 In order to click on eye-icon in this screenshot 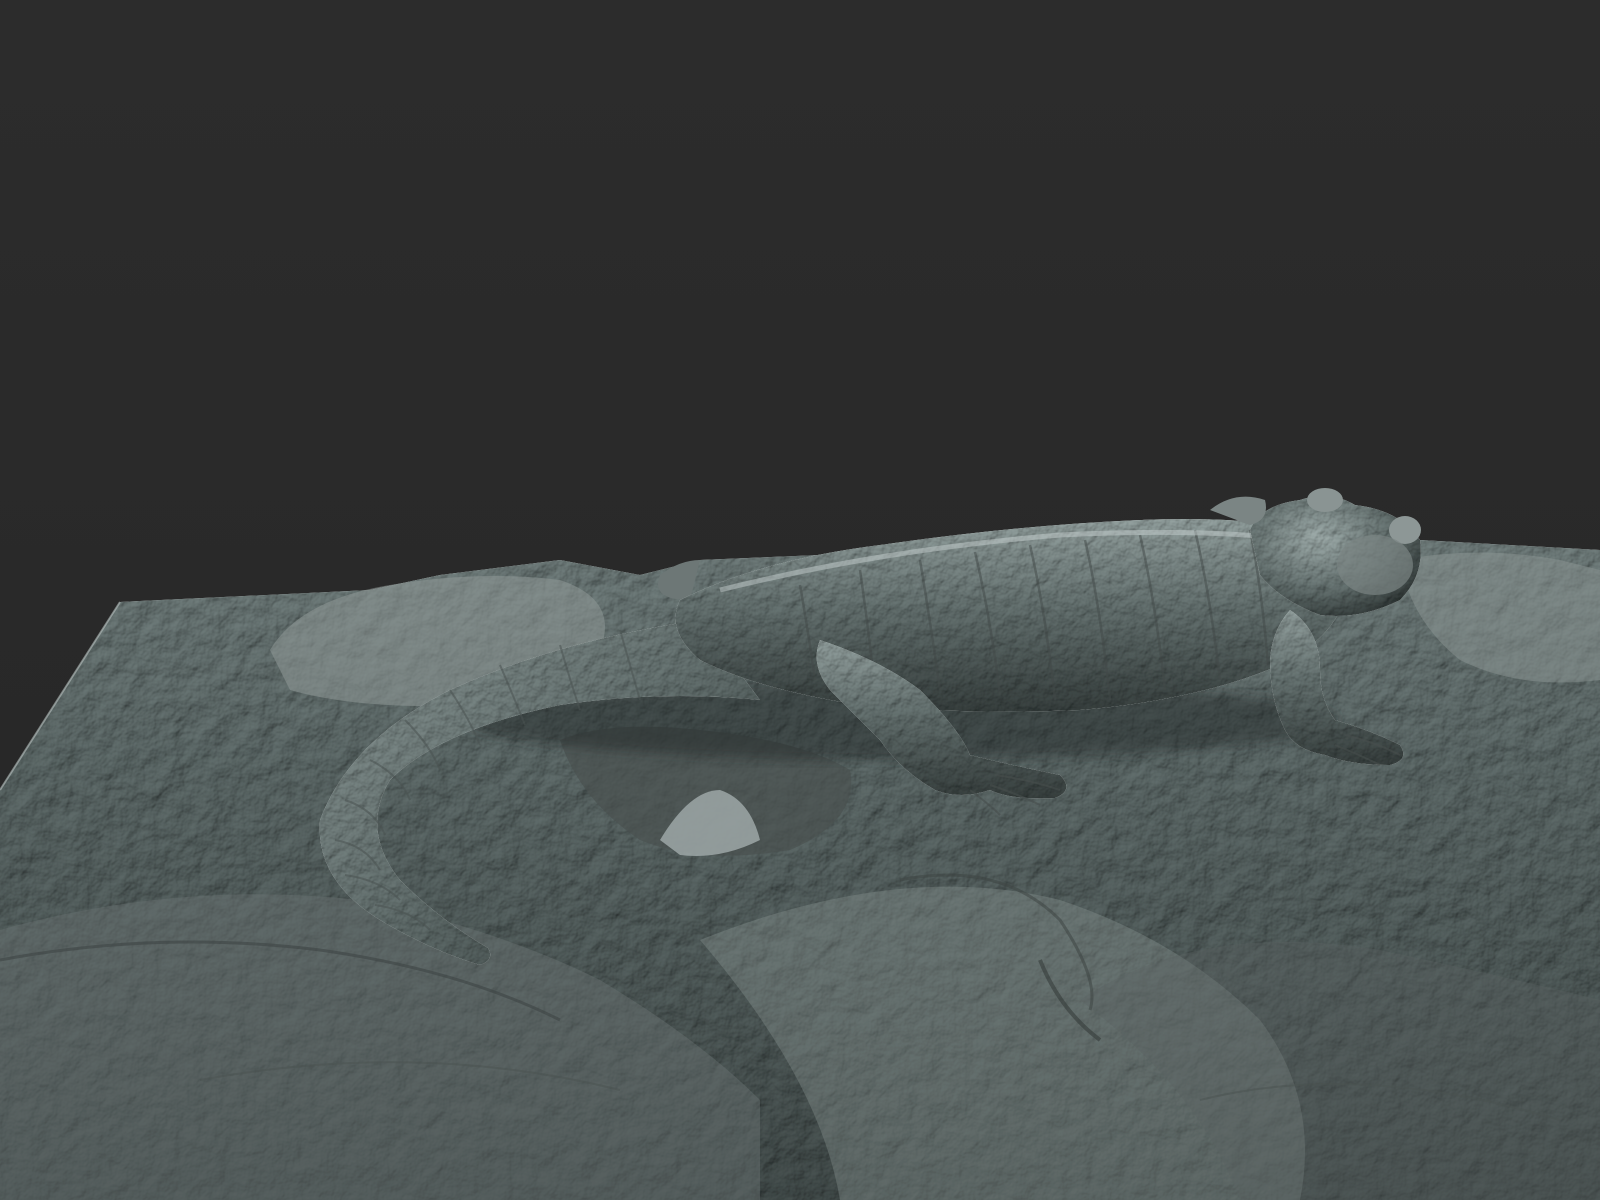, I will do `click(1325, 500)`.